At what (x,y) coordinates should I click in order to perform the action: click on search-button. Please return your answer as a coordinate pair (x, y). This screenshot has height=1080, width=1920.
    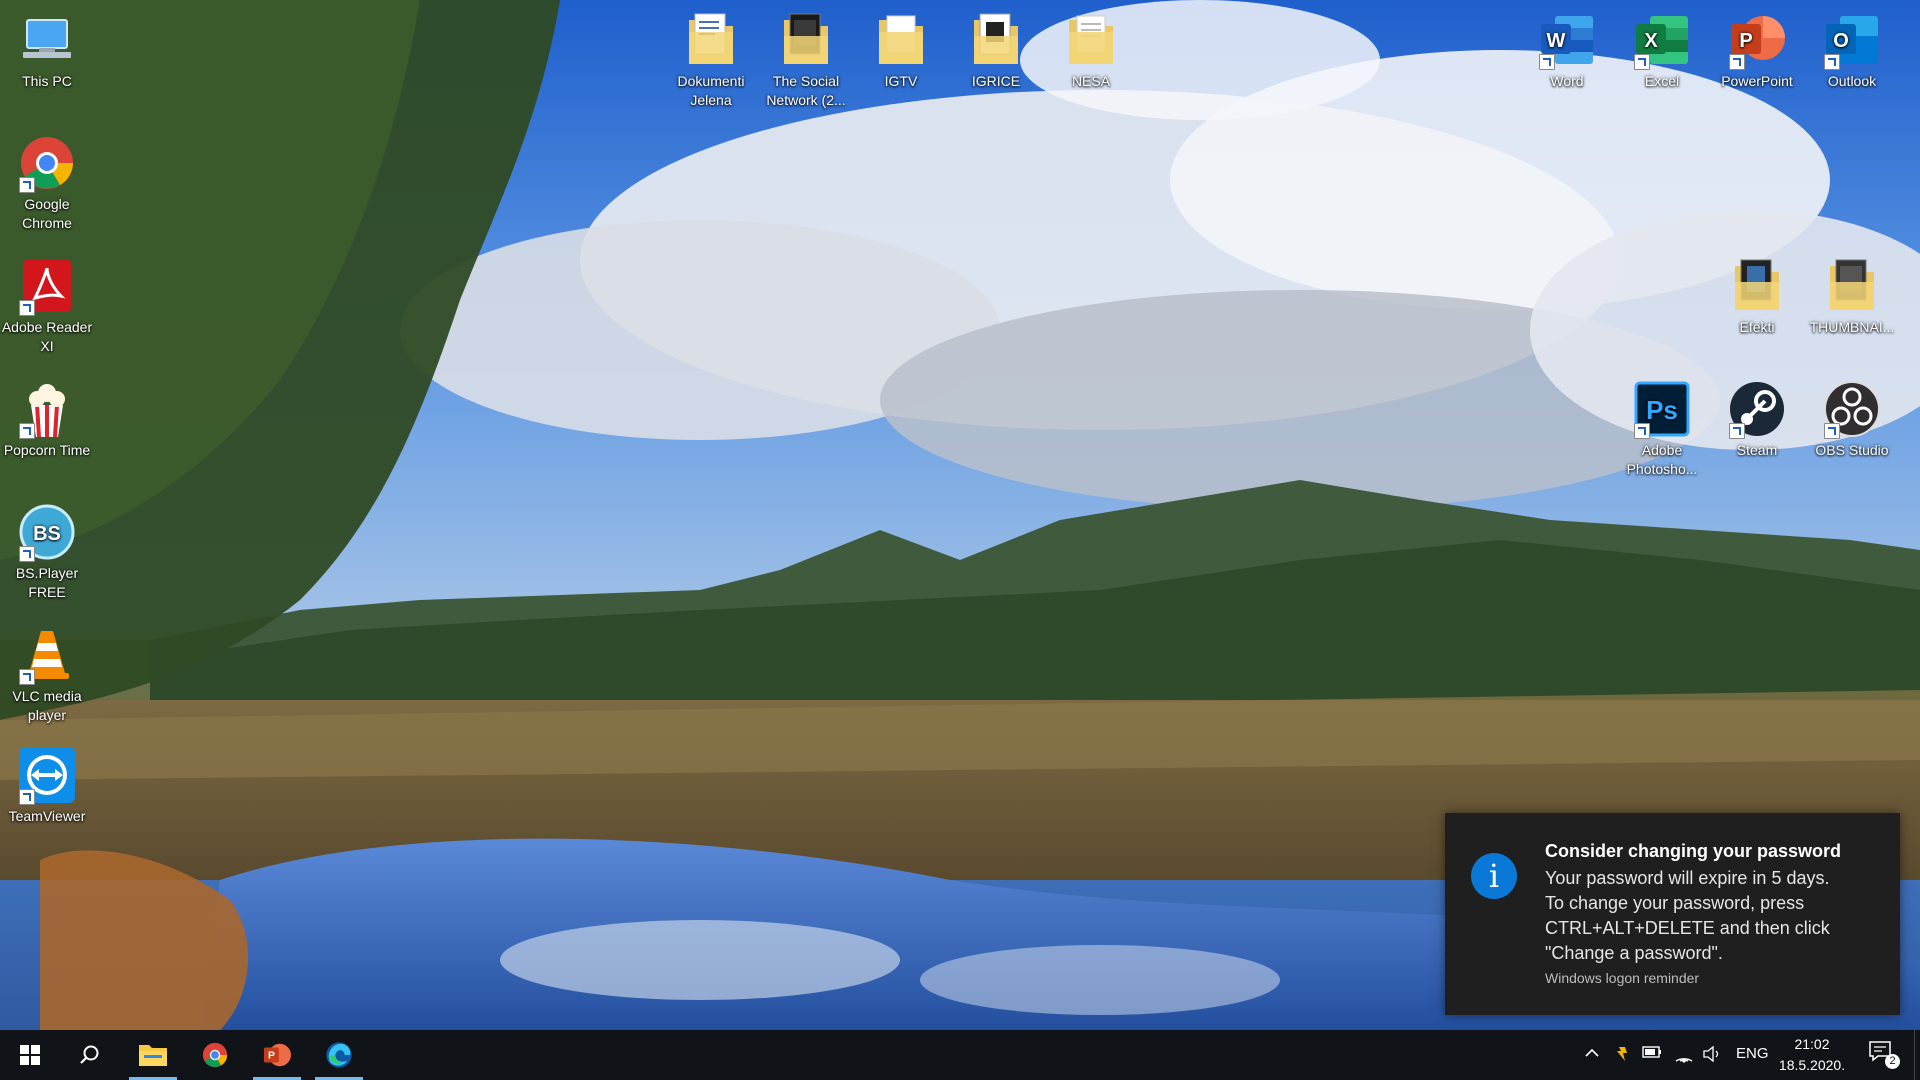
    Looking at the image, I should click on (90, 1055).